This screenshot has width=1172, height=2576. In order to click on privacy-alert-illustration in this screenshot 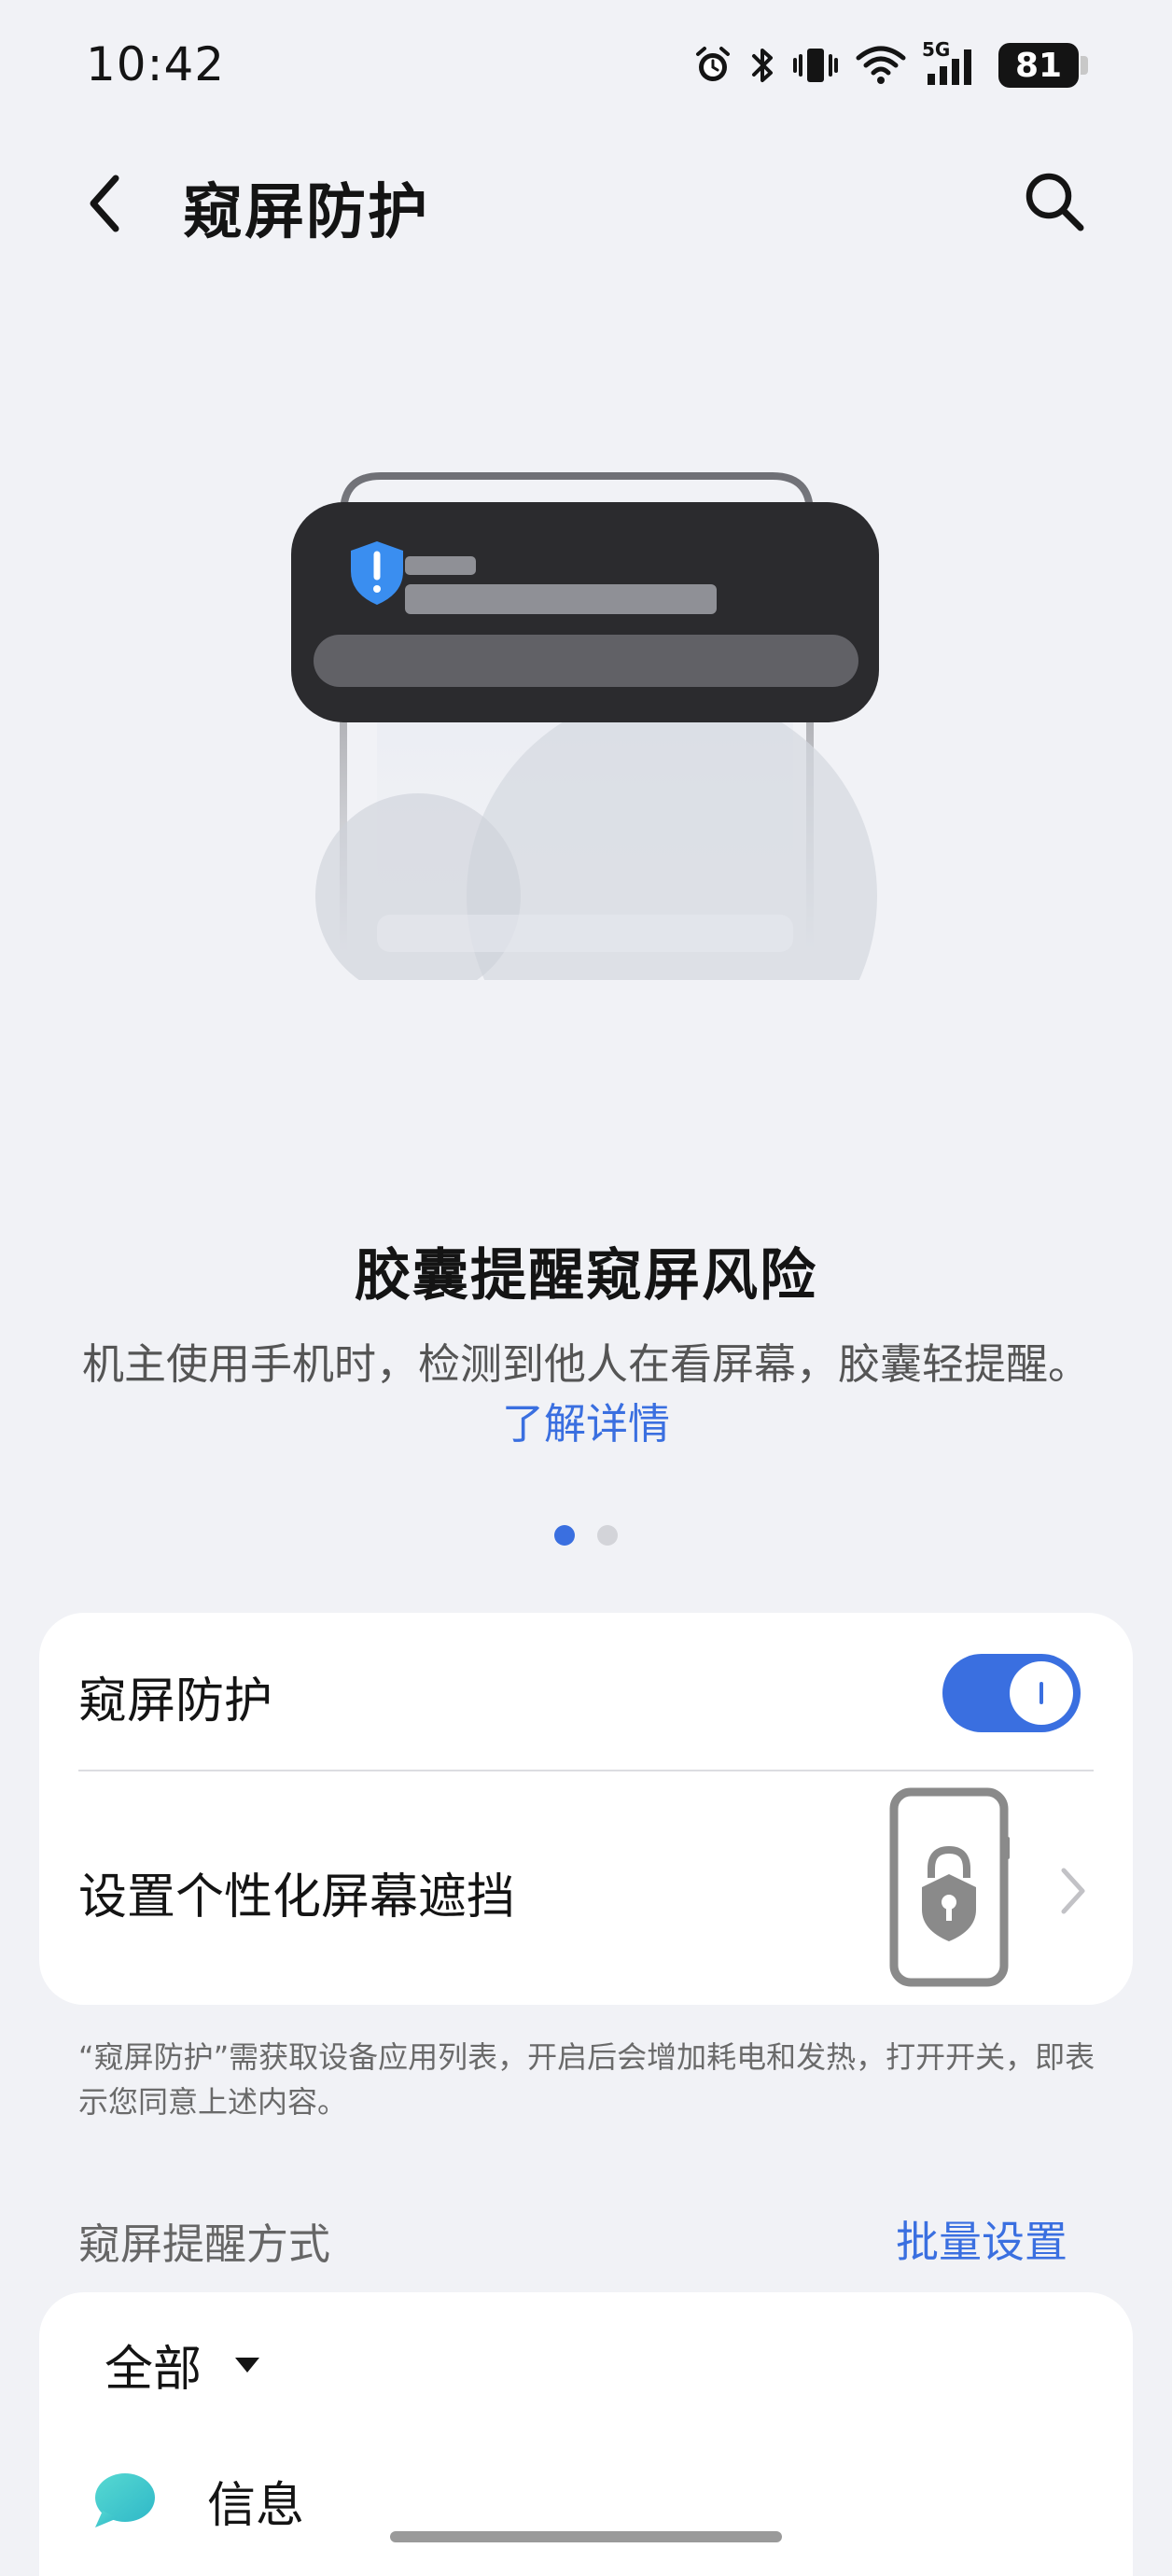, I will do `click(585, 726)`.